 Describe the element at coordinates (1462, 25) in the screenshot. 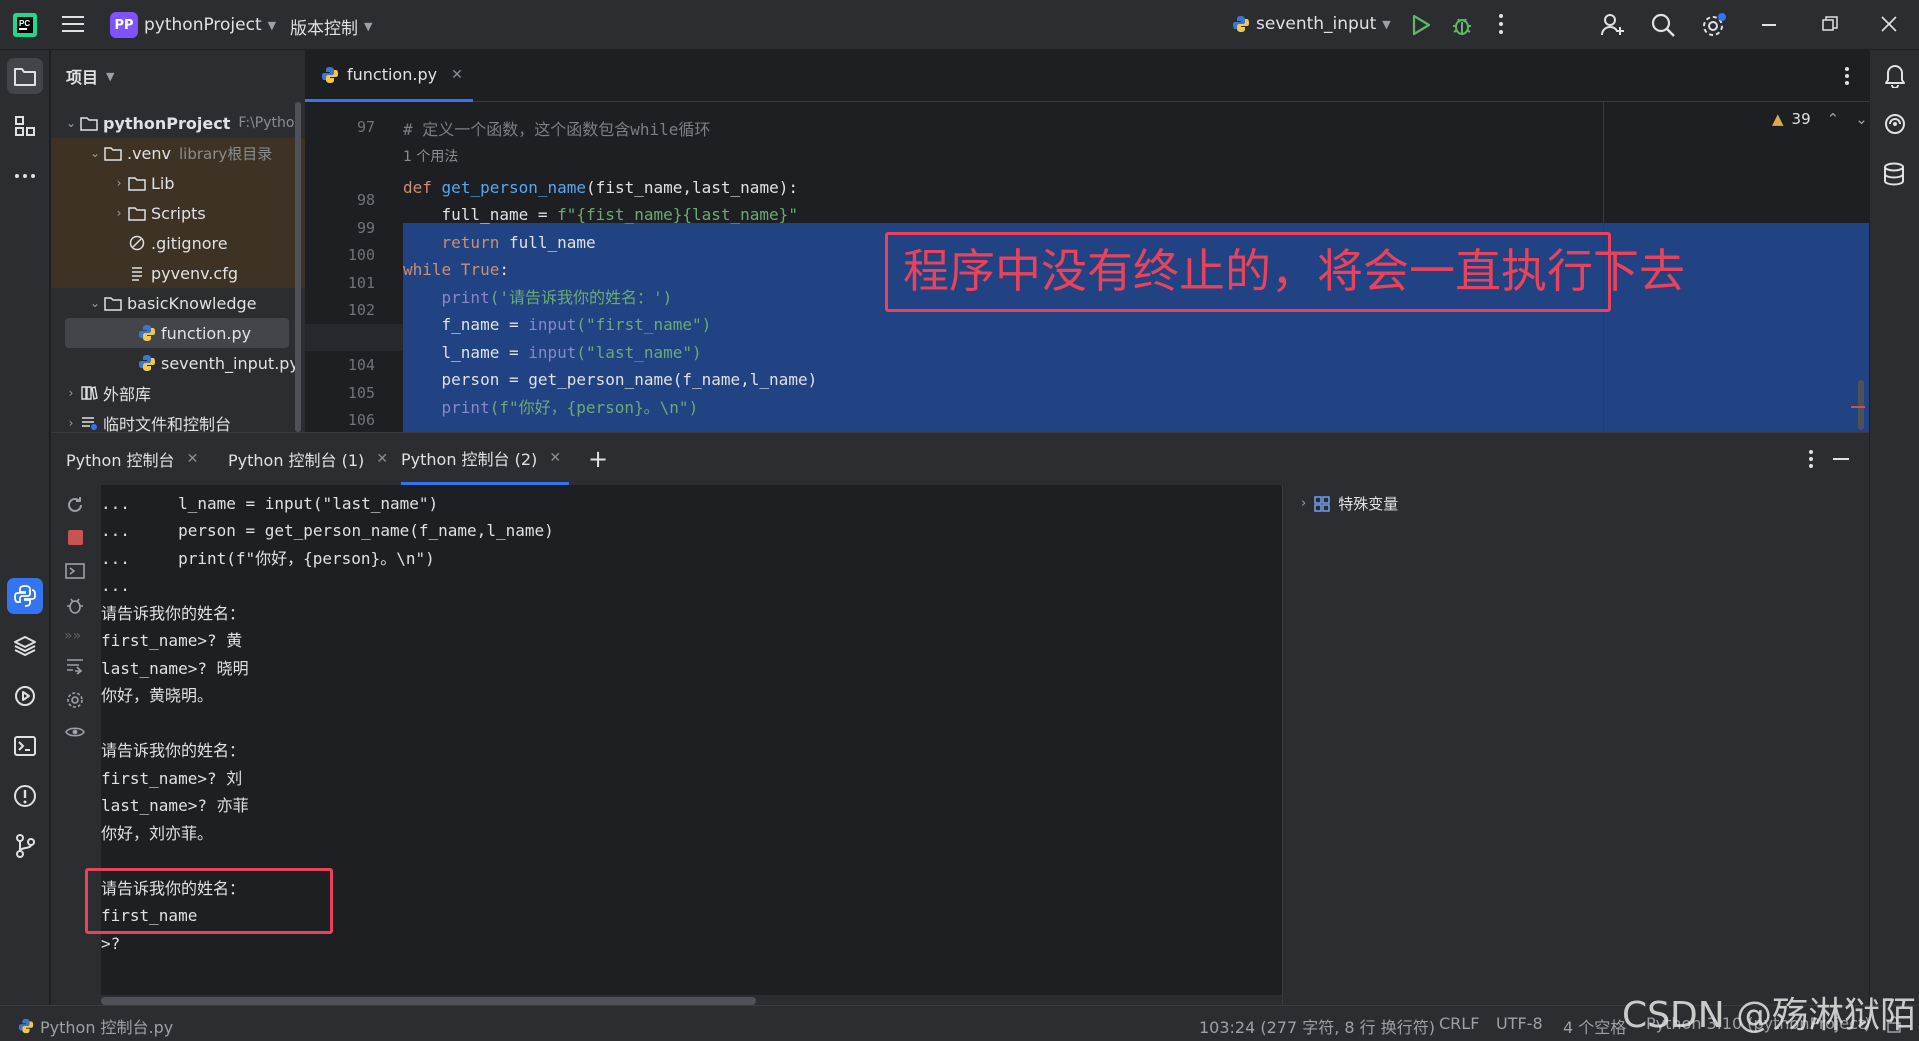

I see `debug-button` at that location.